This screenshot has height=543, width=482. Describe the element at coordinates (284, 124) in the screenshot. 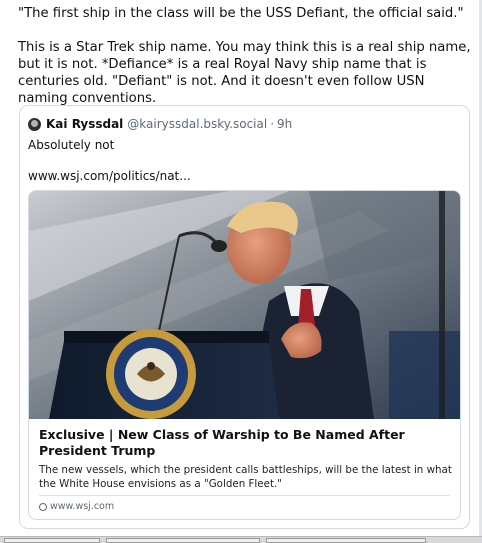

I see `post-timestamp: 9h` at that location.